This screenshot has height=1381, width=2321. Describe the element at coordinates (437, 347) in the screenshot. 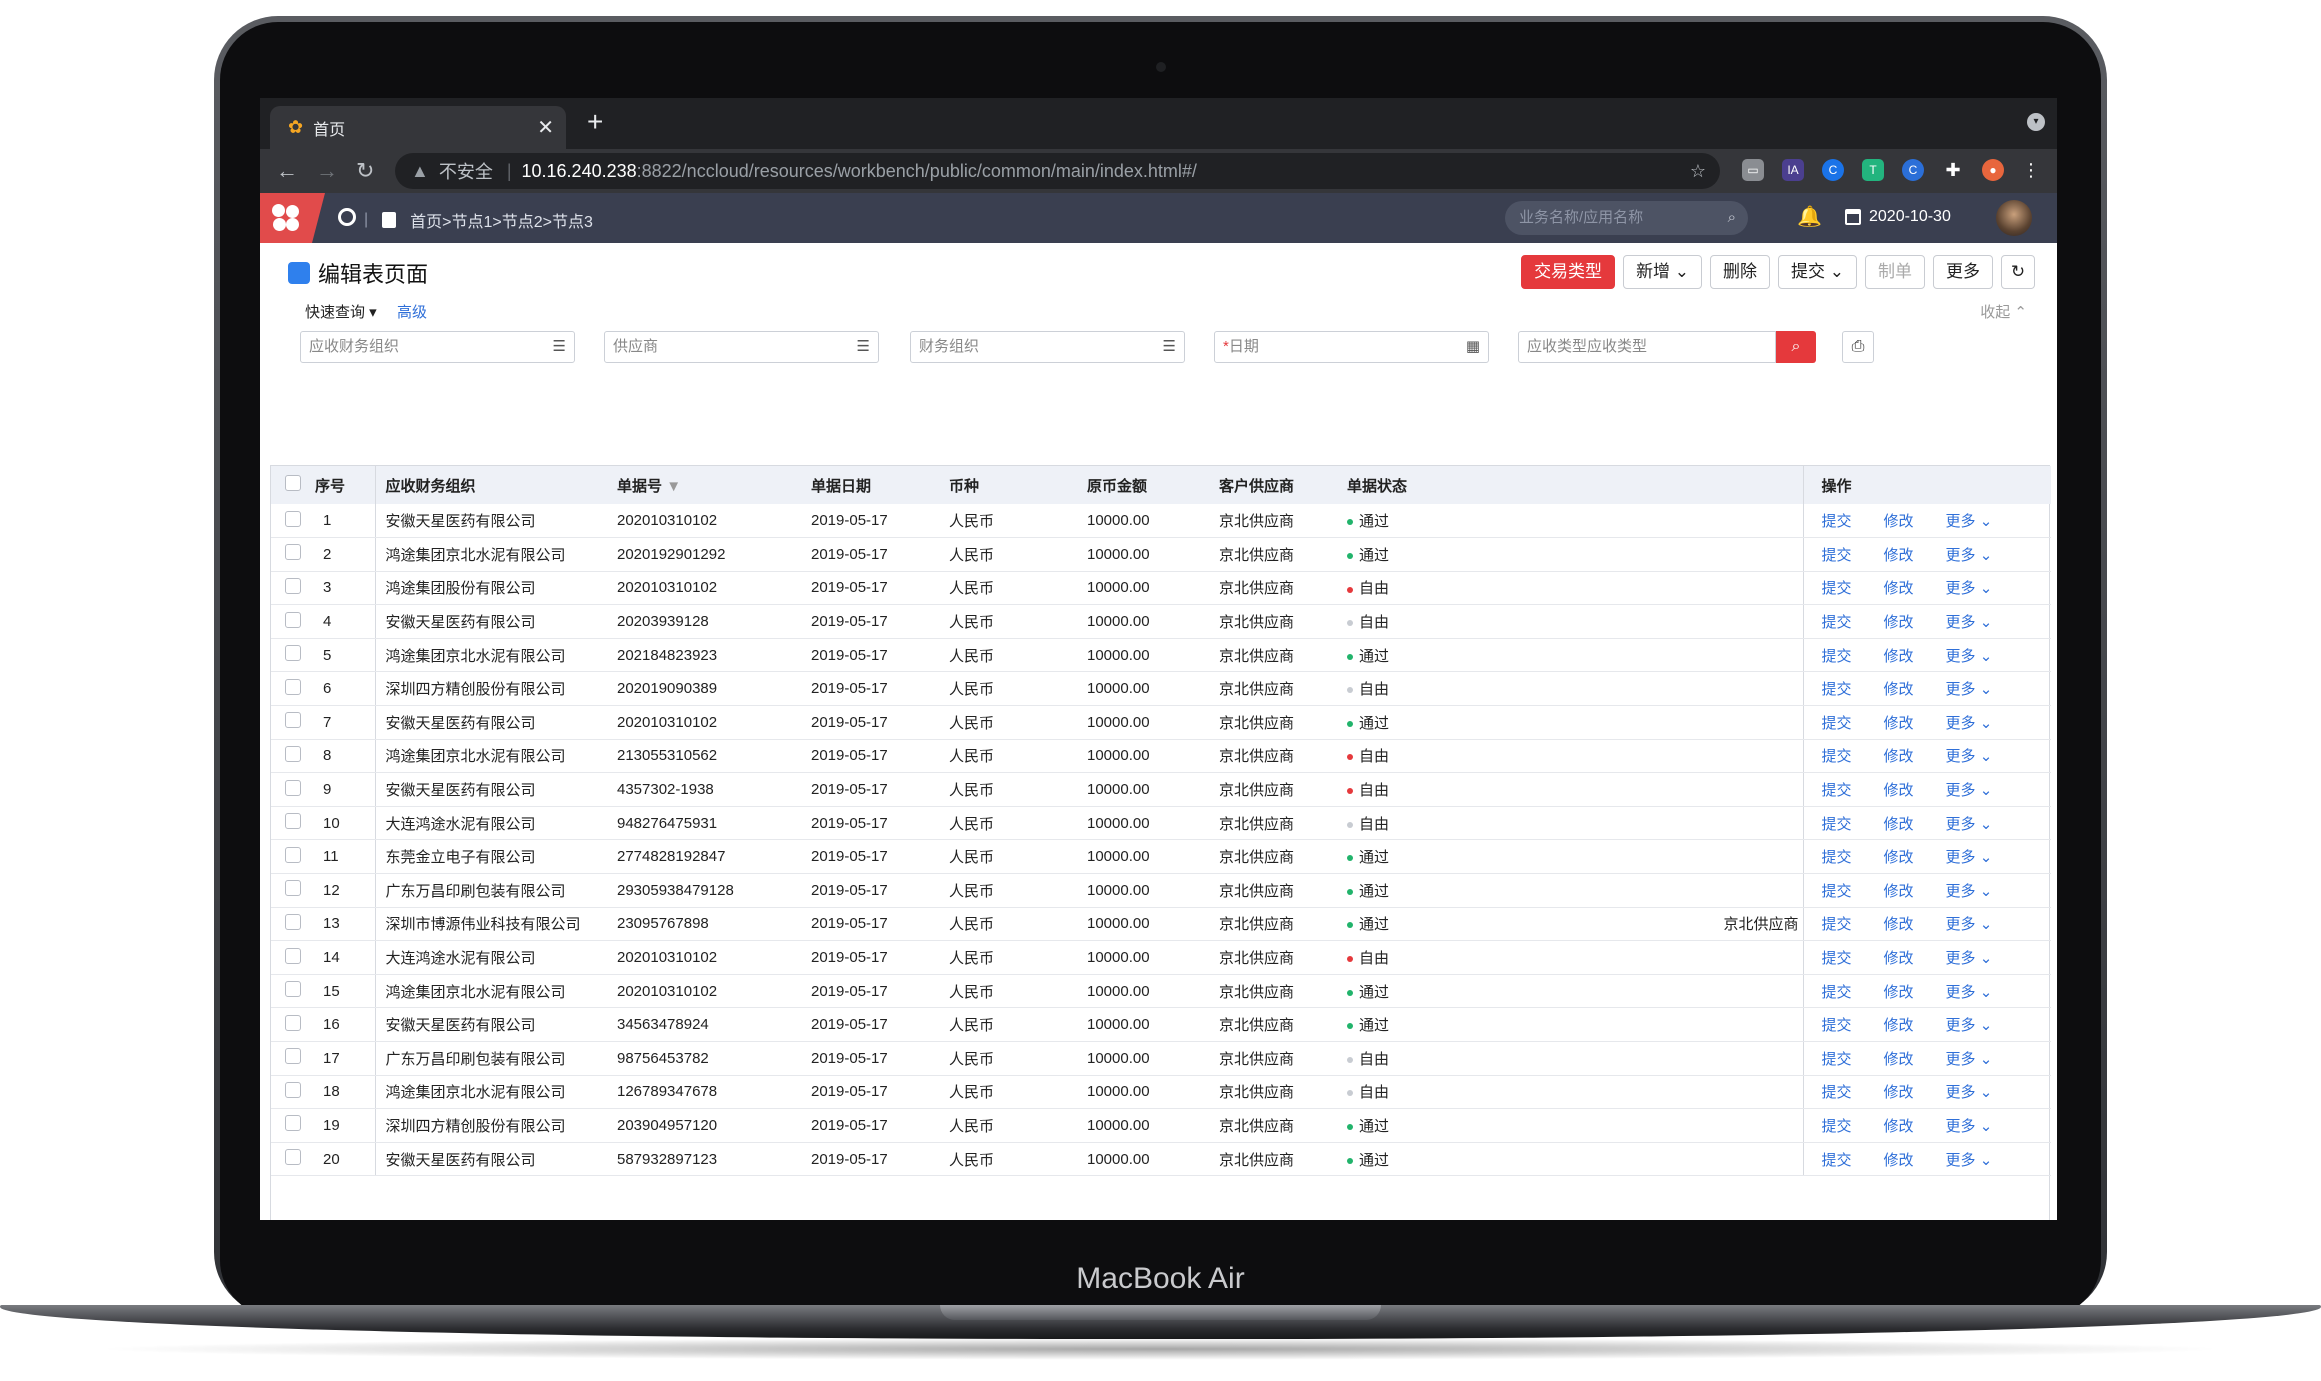

I see `org-filter-input: 应收财务组织 ☰` at that location.